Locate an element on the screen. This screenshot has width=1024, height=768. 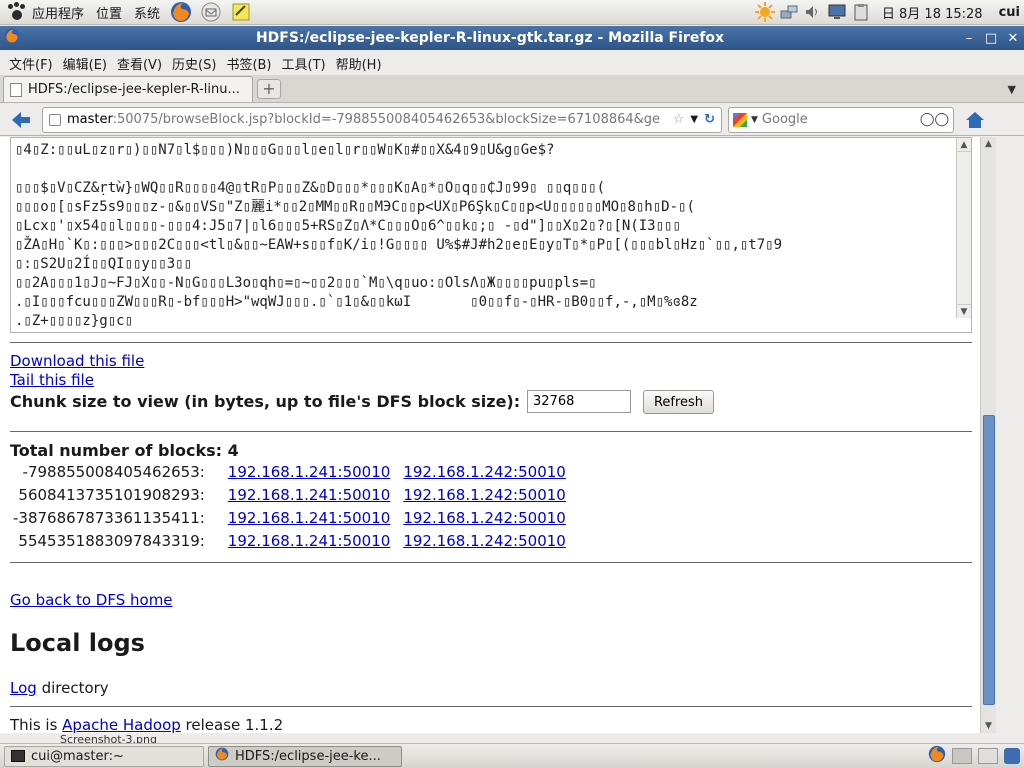
url-host: master is located at coordinates (90, 119).